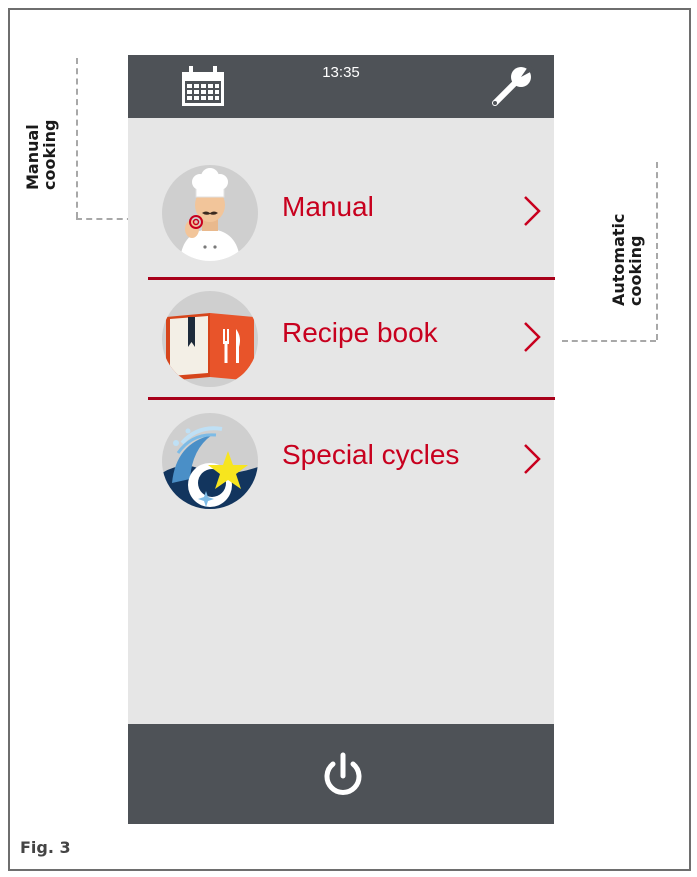 The image size is (697, 877). I want to click on bottom-bar, so click(341, 774).